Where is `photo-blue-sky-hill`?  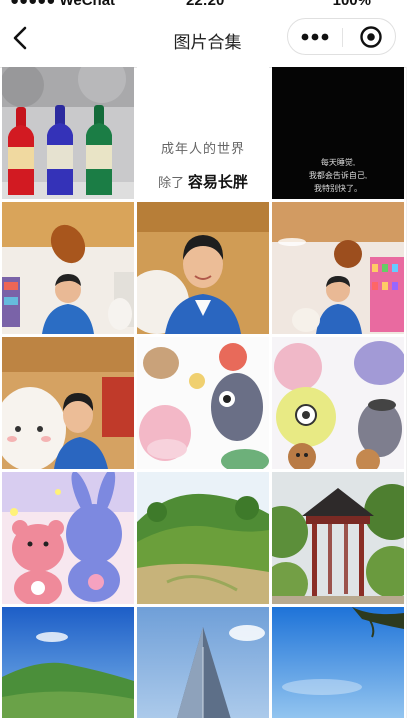 photo-blue-sky-hill is located at coordinates (68, 662).